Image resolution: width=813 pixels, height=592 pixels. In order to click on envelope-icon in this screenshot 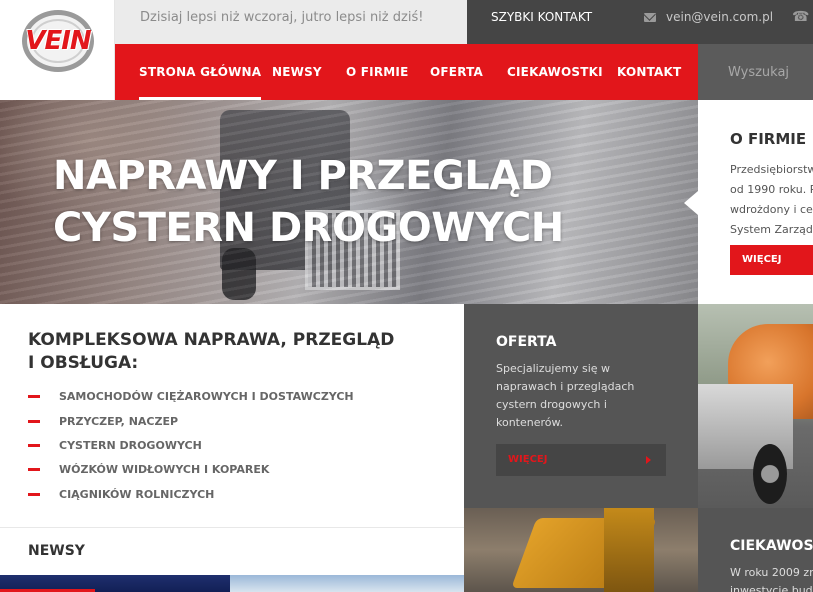, I will do `click(650, 17)`.